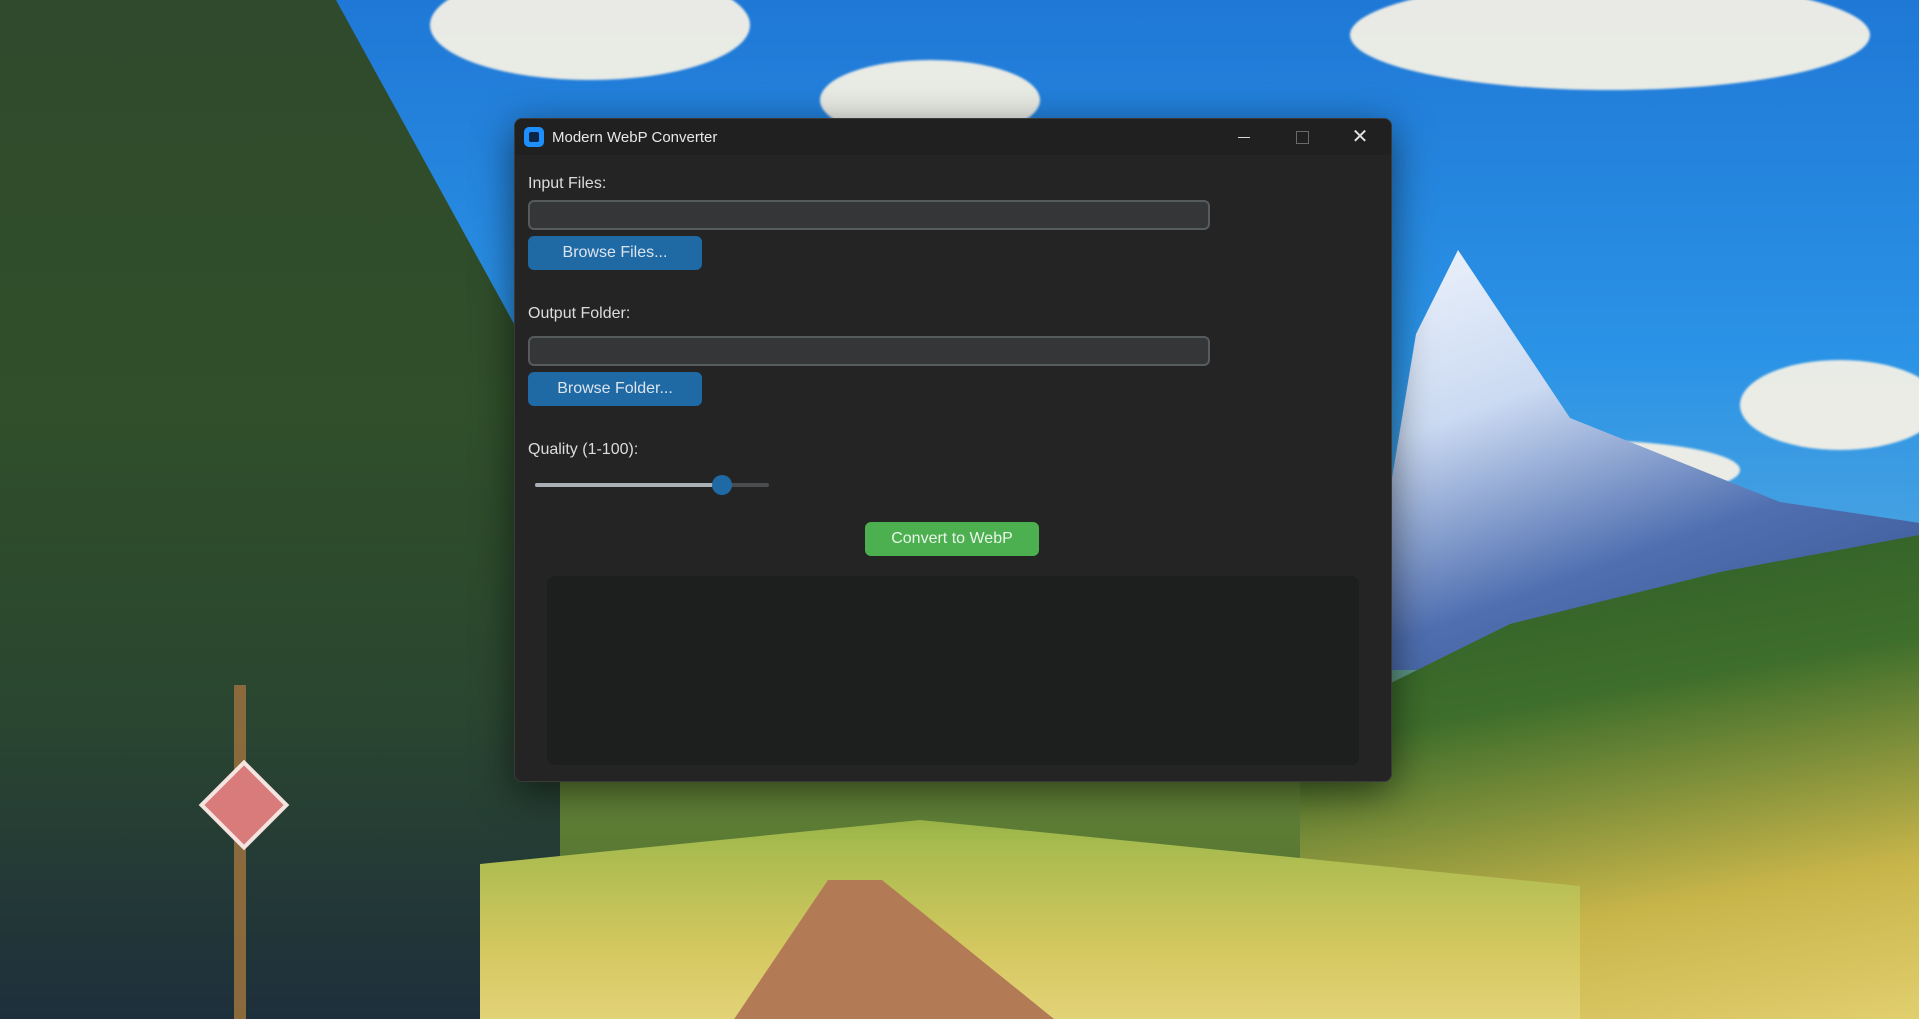 The height and width of the screenshot is (1019, 1919). I want to click on app-icon, so click(534, 137).